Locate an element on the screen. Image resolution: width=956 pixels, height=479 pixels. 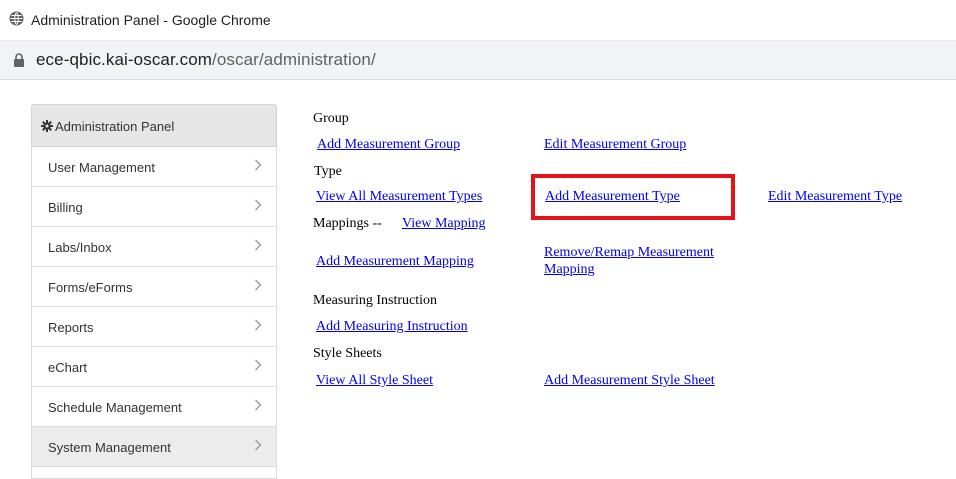
add-measurement-style-sheet-link: Add Measurement Style Sheet is located at coordinates (629, 381).